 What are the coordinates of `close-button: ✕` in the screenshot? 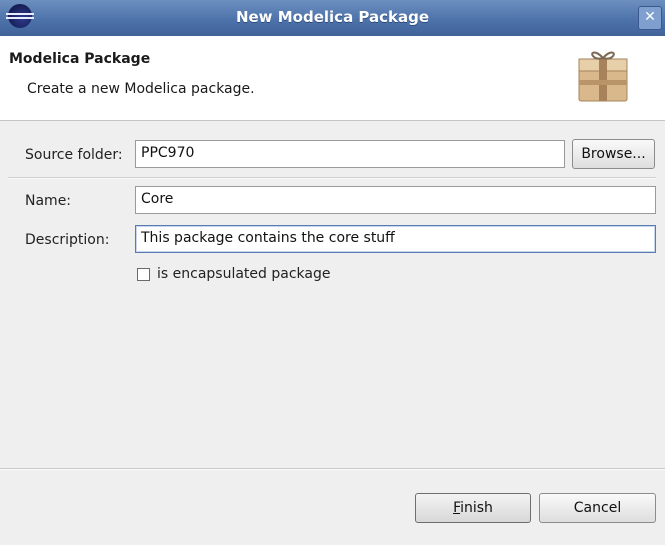 It's located at (650, 18).